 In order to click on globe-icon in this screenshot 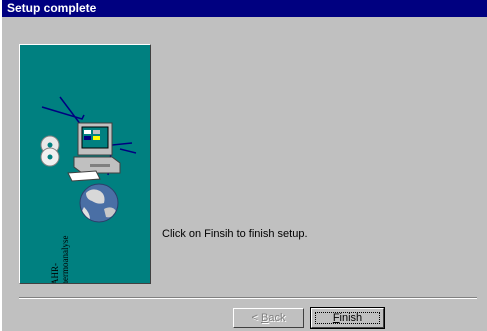, I will do `click(99, 203)`.